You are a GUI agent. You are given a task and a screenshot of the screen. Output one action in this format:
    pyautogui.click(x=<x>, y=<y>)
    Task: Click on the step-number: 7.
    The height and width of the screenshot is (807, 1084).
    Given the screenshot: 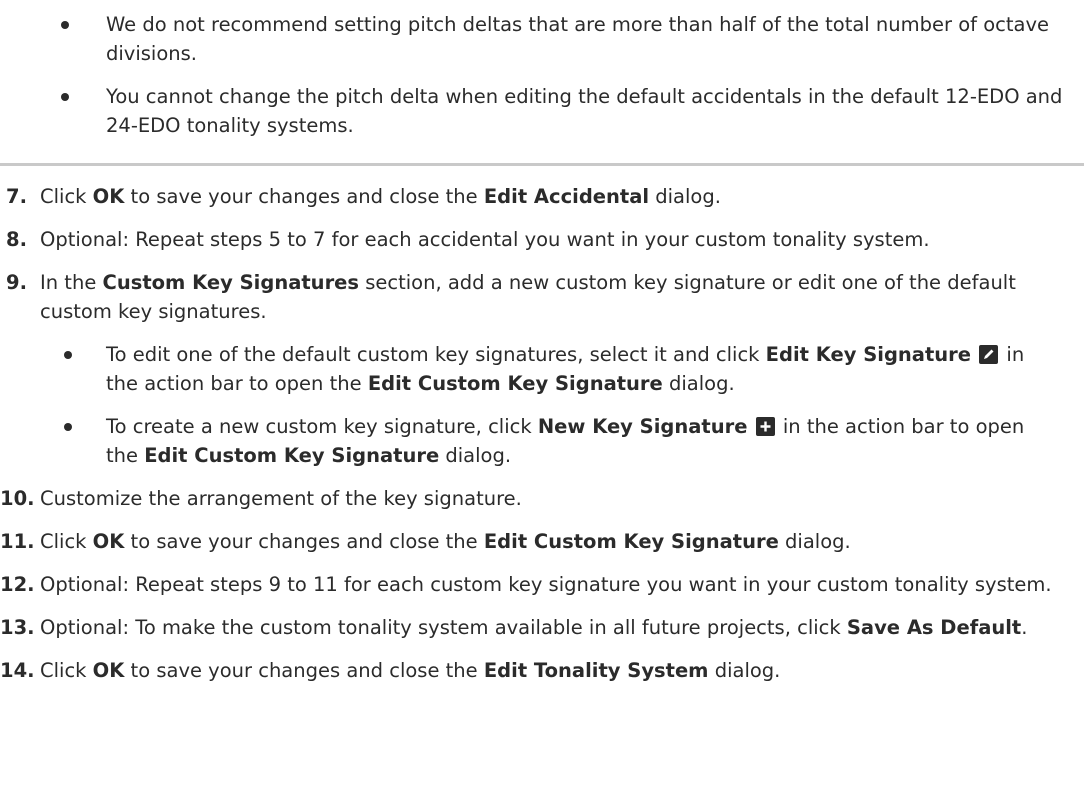 What is the action you would take?
    pyautogui.click(x=16, y=196)
    